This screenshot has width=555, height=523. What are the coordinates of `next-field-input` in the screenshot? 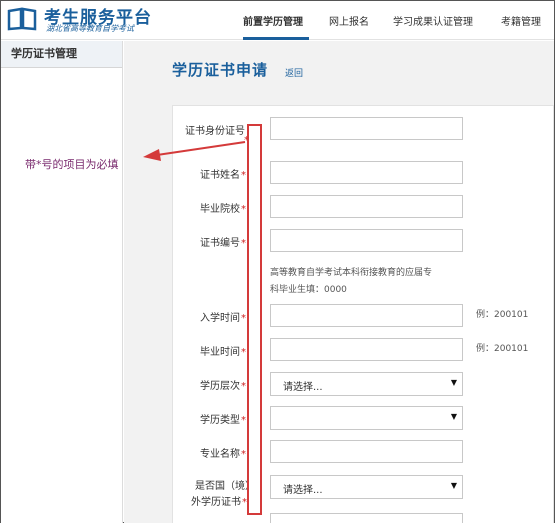 It's located at (366, 518).